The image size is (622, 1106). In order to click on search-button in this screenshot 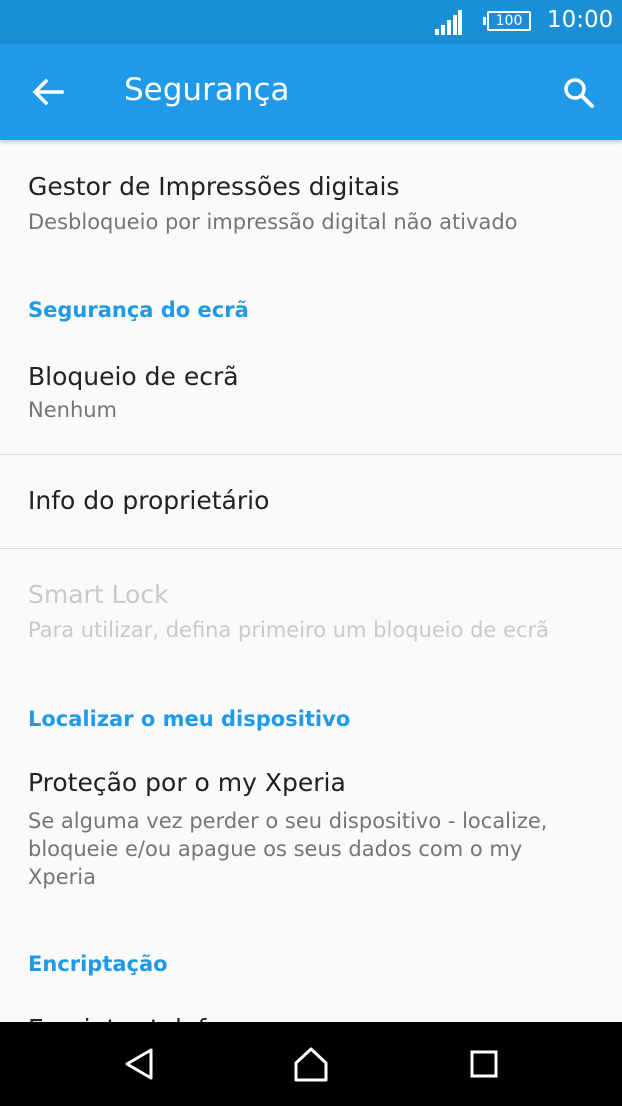, I will do `click(578, 92)`.